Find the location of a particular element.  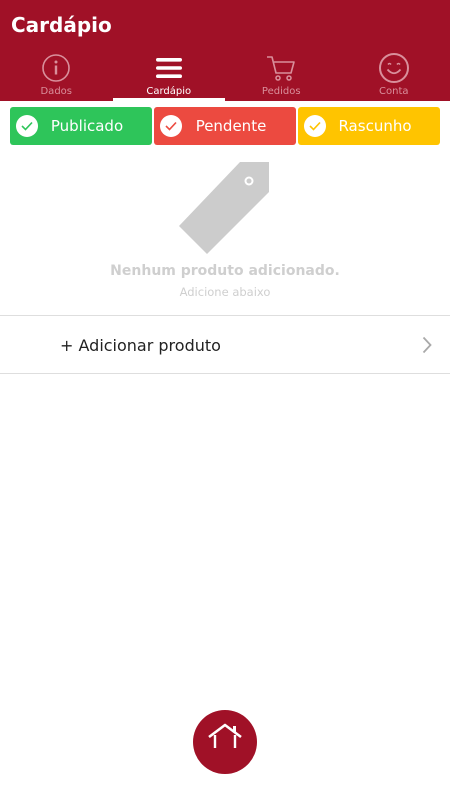

empty-subtitle: Adicione abaixo is located at coordinates (225, 292).